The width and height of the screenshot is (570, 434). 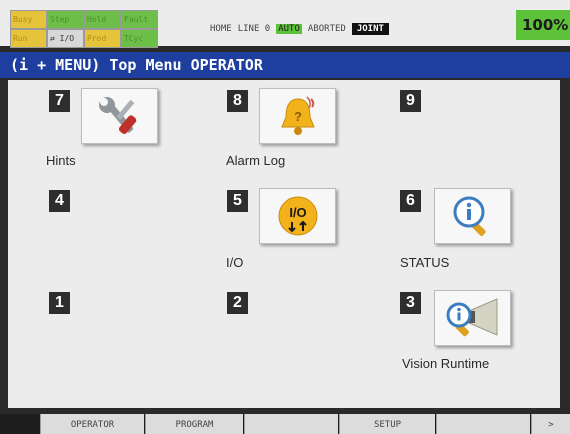 I want to click on io-enable-icon: ⇄, so click(x=52, y=38).